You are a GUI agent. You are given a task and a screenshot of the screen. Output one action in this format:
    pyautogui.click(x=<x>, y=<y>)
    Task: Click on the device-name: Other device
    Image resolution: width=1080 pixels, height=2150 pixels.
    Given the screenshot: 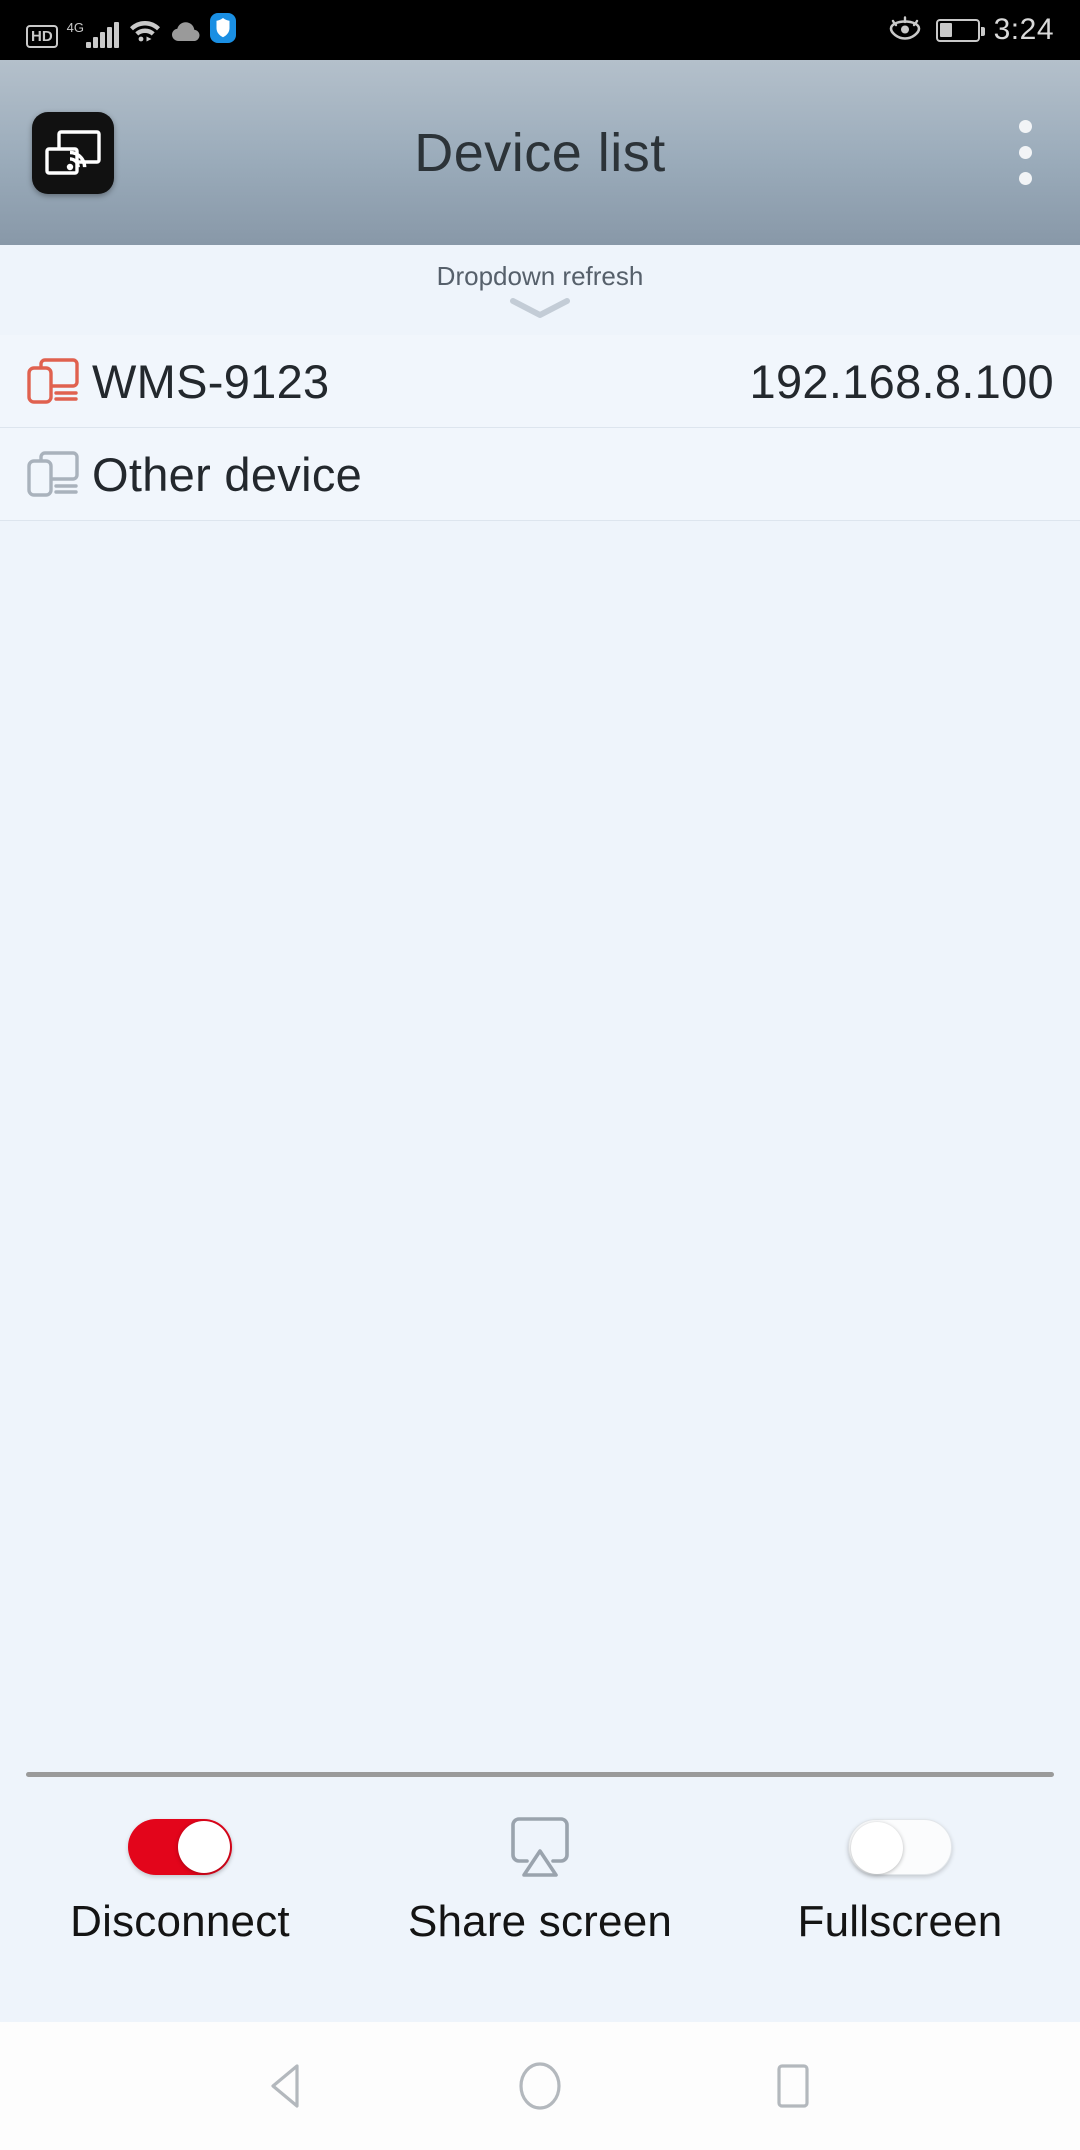 What is the action you would take?
    pyautogui.click(x=227, y=474)
    